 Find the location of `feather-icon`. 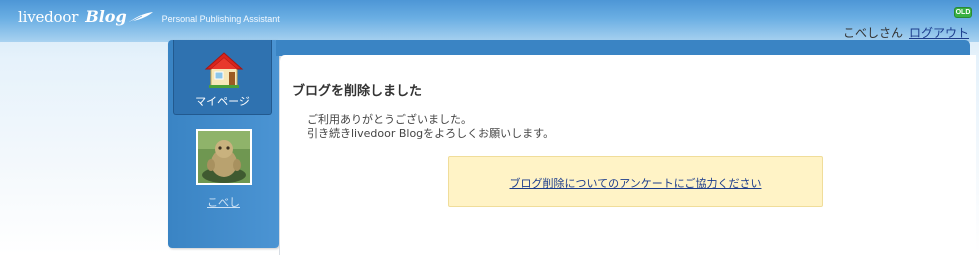

feather-icon is located at coordinates (140, 17).